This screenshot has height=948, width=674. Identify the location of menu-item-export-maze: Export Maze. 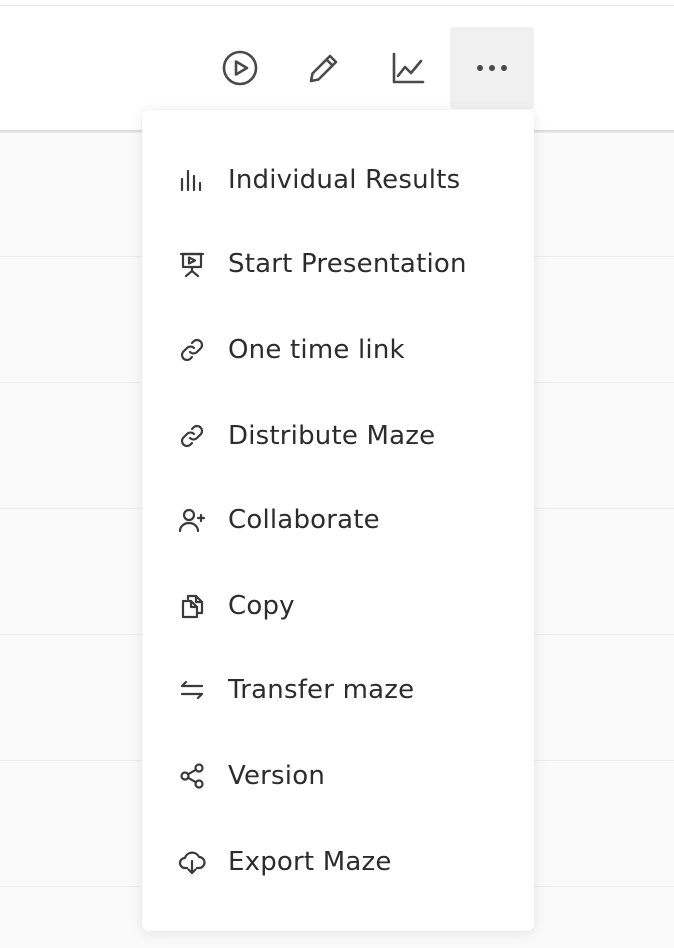
(338, 862).